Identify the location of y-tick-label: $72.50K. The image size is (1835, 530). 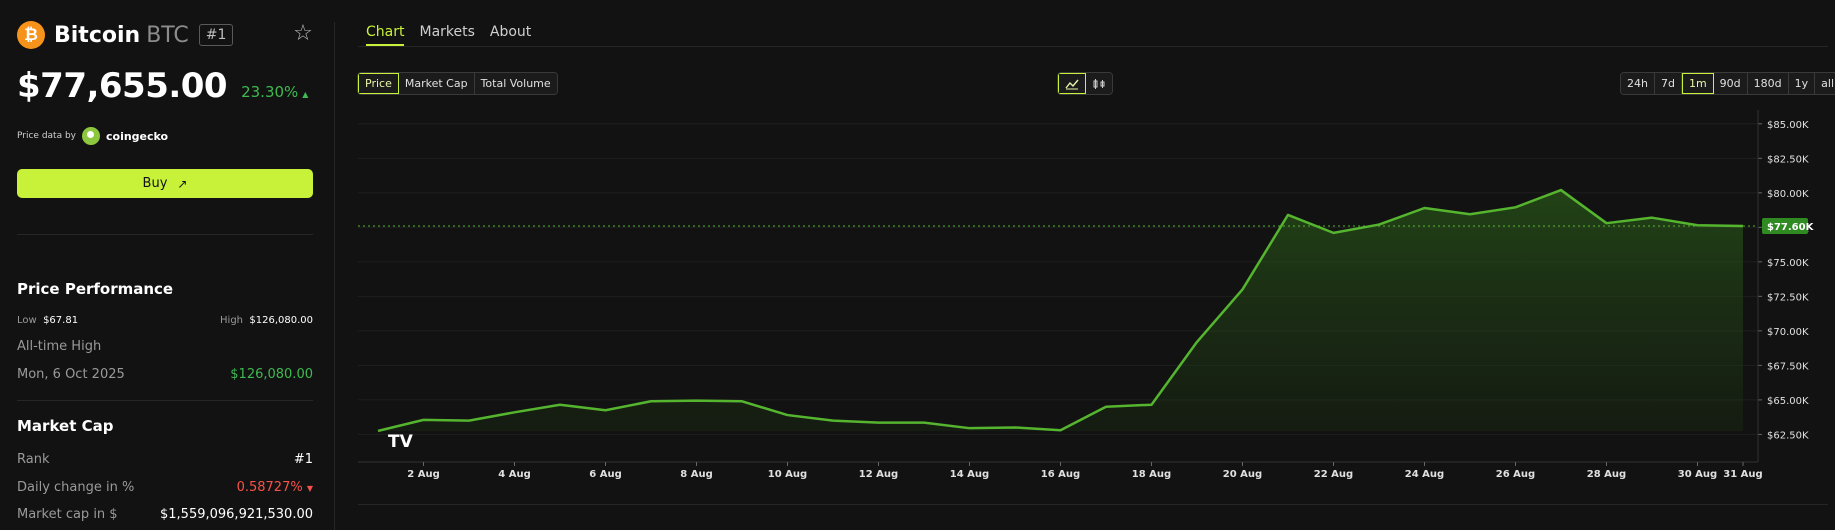
(1788, 297).